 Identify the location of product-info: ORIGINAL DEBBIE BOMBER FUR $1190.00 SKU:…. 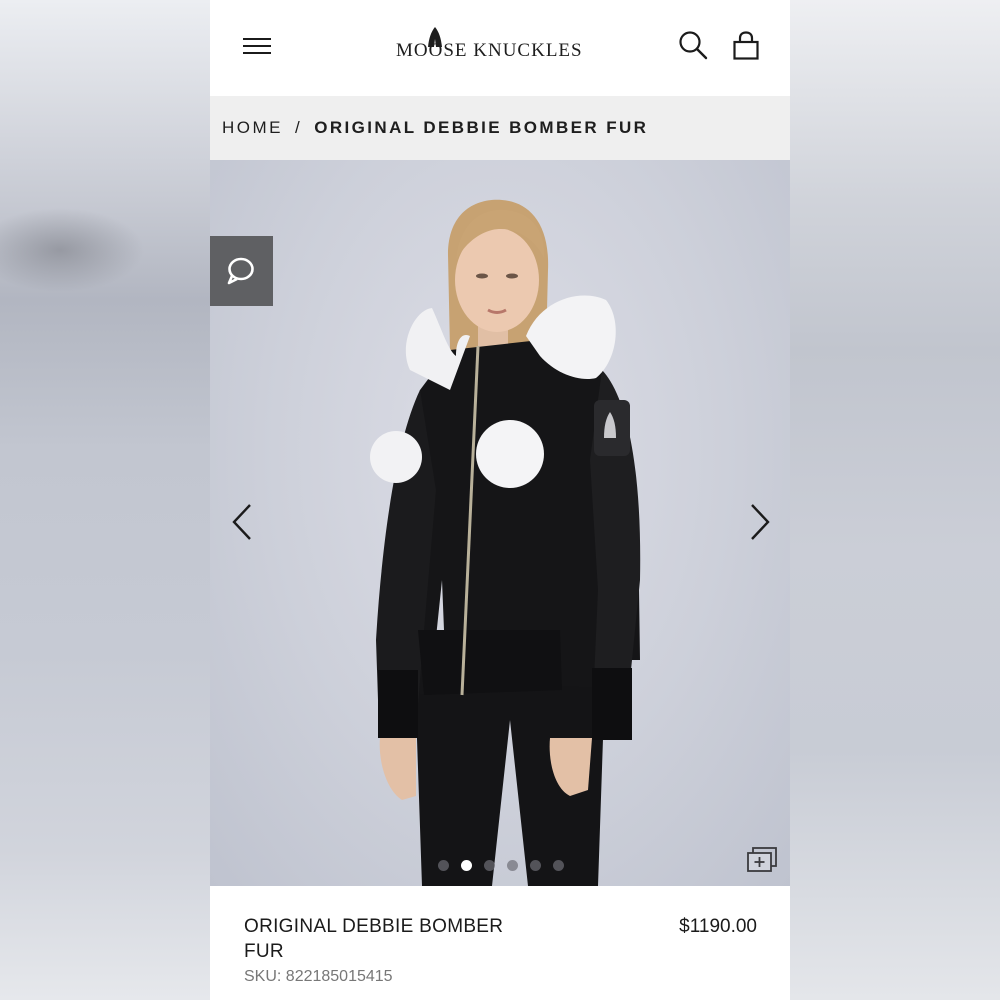
(500, 943).